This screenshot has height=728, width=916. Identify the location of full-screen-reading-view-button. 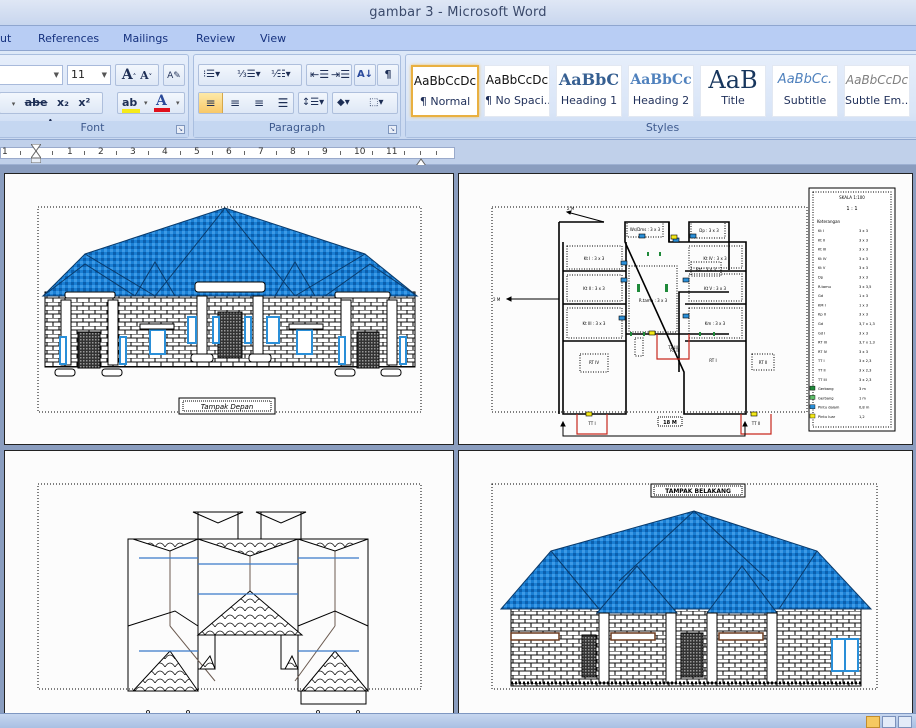
(889, 722).